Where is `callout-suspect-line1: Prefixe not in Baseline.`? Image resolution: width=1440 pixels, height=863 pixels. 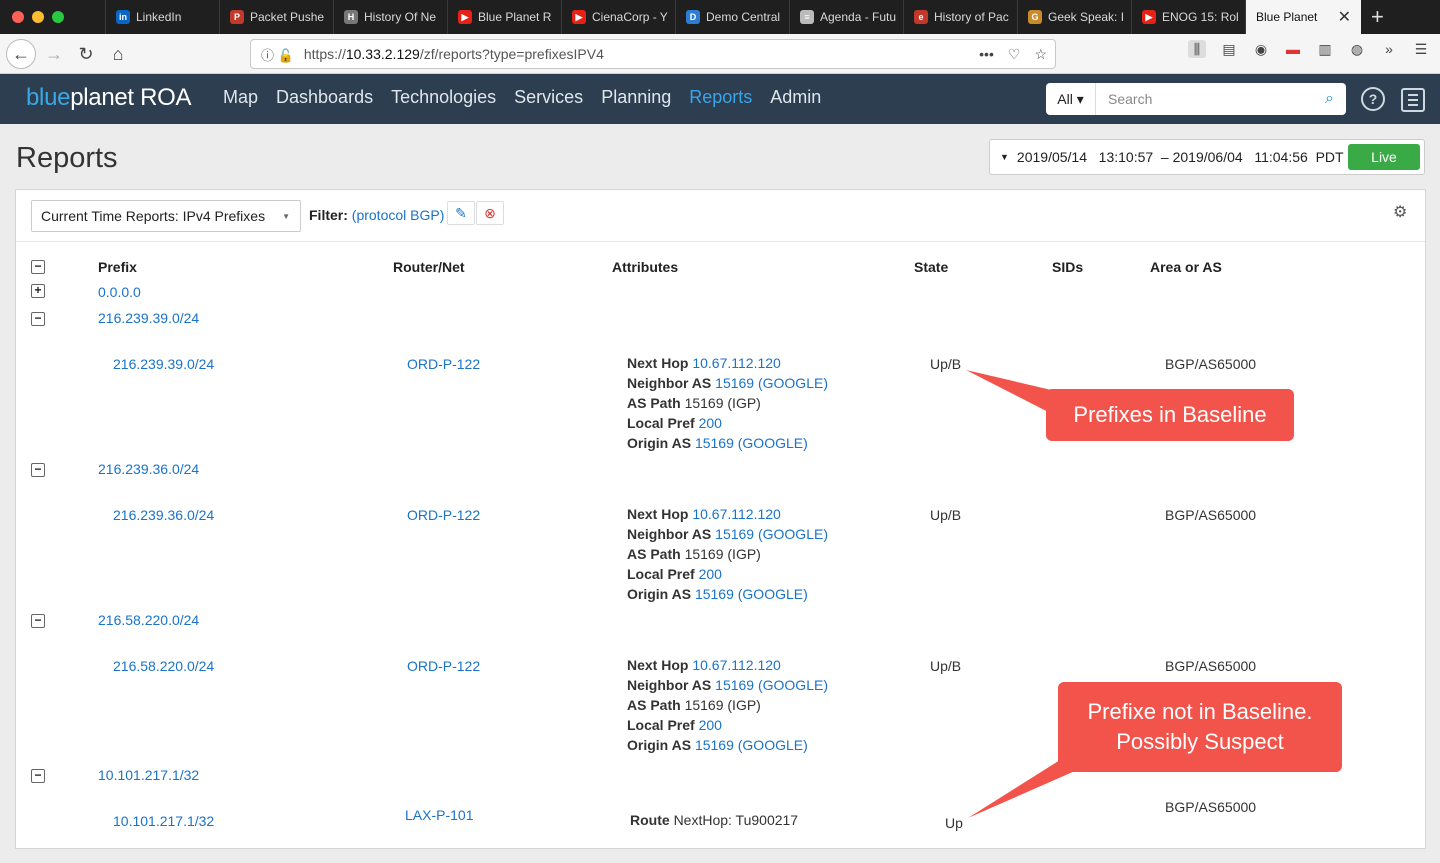
callout-suspect-line1: Prefixe not in Baseline. is located at coordinates (1200, 711).